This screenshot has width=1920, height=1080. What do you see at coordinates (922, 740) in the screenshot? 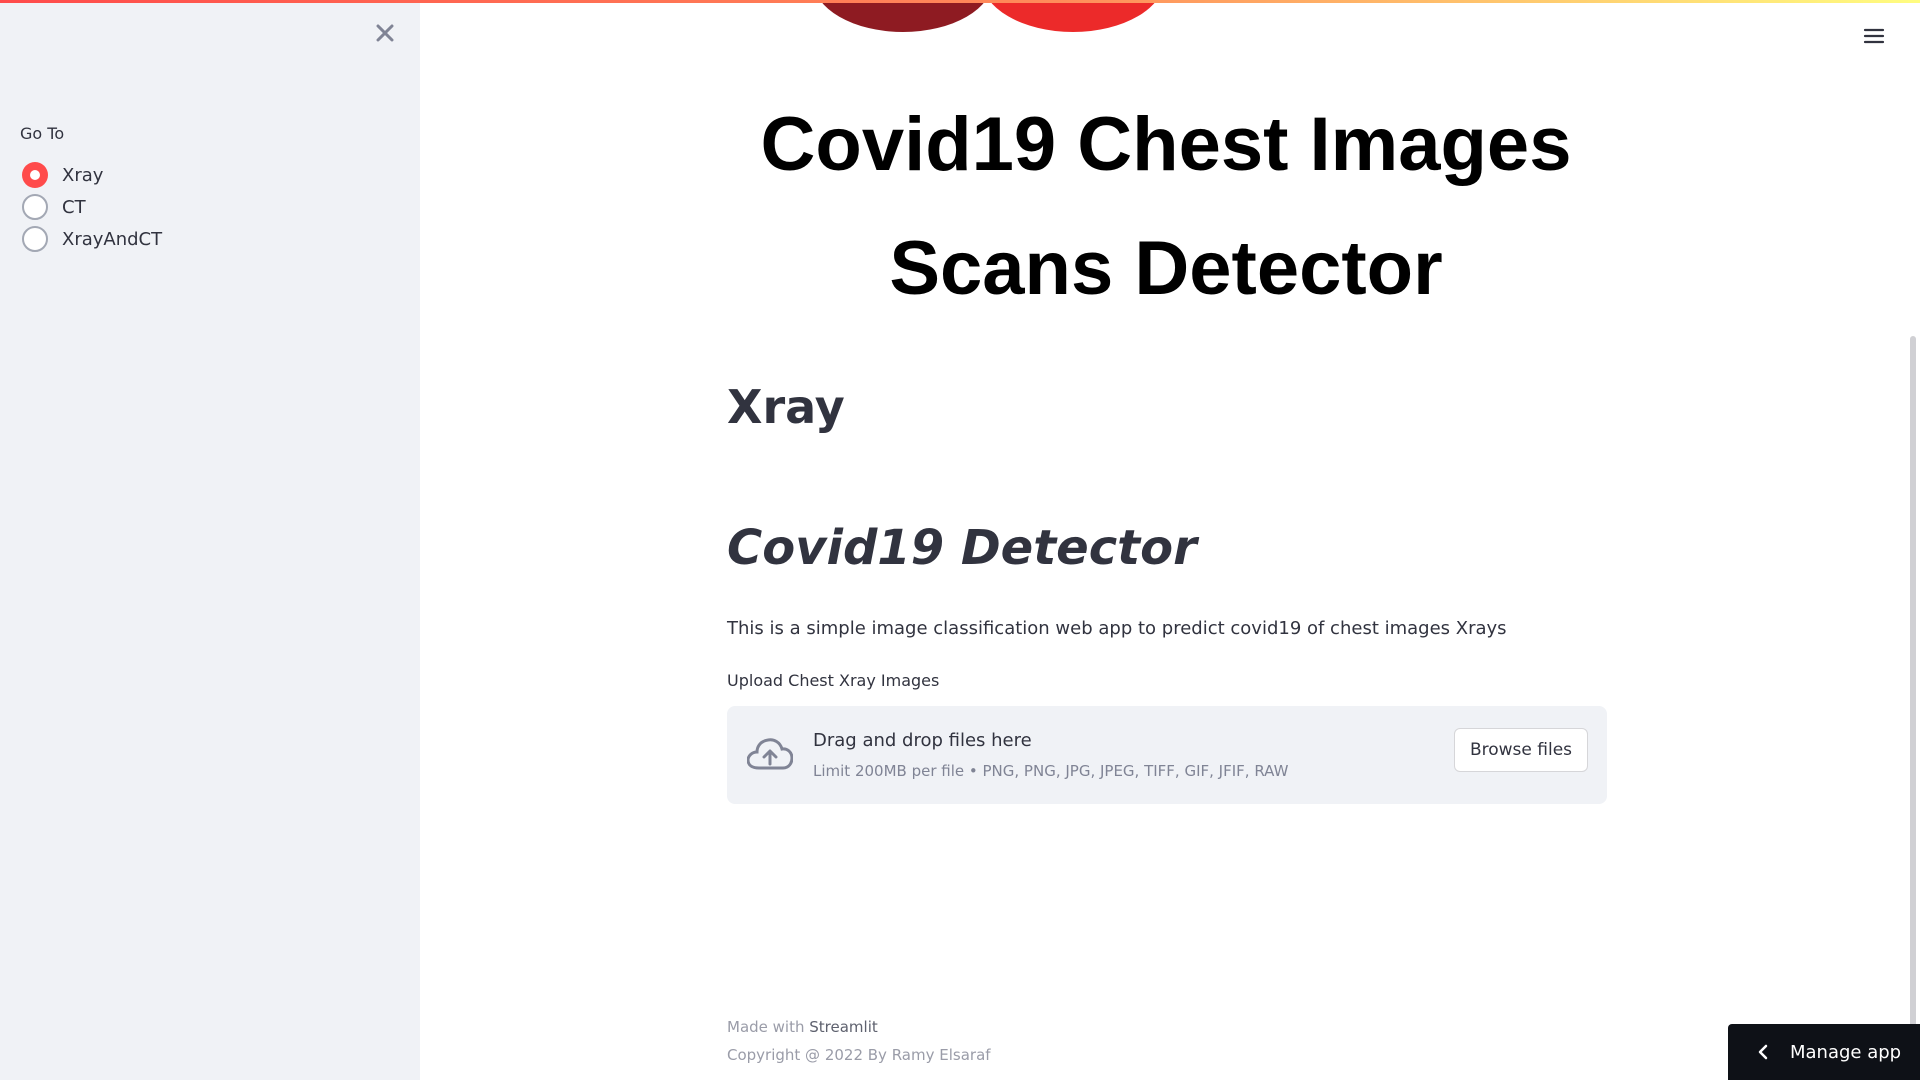
I see `dropzone-title: Drag and drop files here` at bounding box center [922, 740].